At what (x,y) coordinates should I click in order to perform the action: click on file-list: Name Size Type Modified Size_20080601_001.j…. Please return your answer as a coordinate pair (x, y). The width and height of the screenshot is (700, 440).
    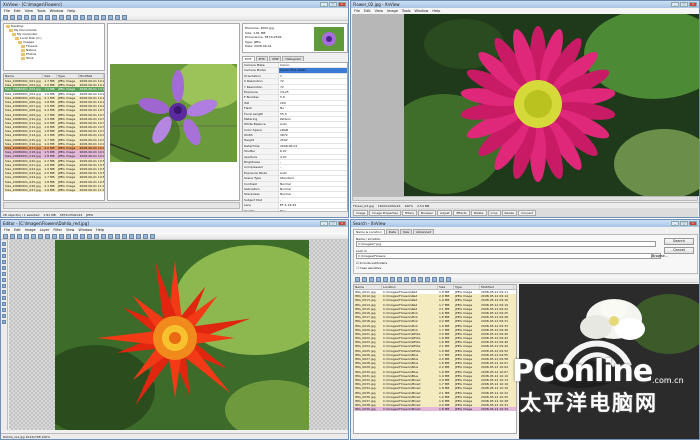
    Looking at the image, I should click on (54, 137).